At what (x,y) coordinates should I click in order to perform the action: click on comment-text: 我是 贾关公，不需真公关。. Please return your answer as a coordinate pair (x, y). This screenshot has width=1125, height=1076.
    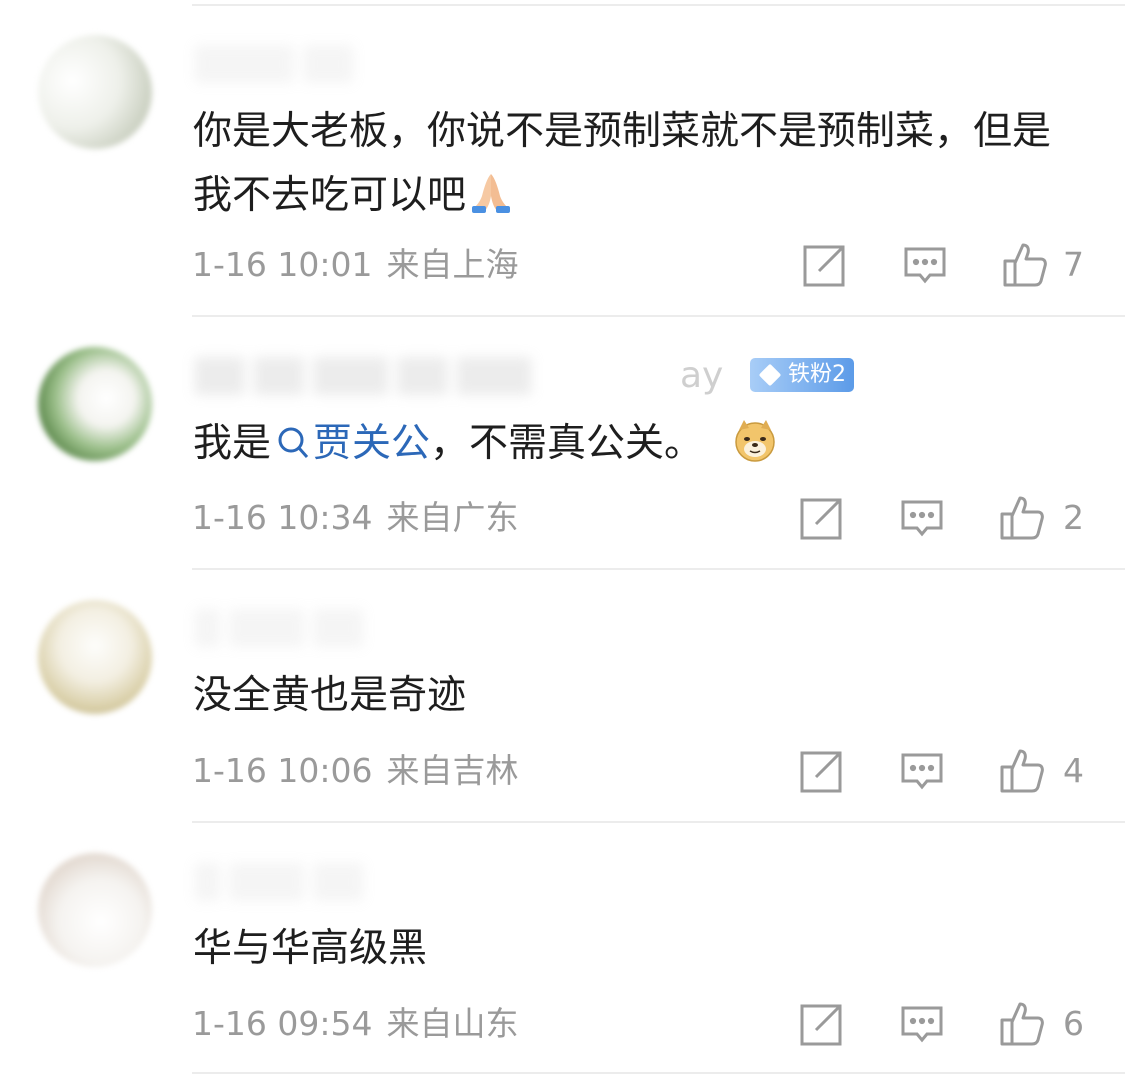
    Looking at the image, I should click on (638, 447).